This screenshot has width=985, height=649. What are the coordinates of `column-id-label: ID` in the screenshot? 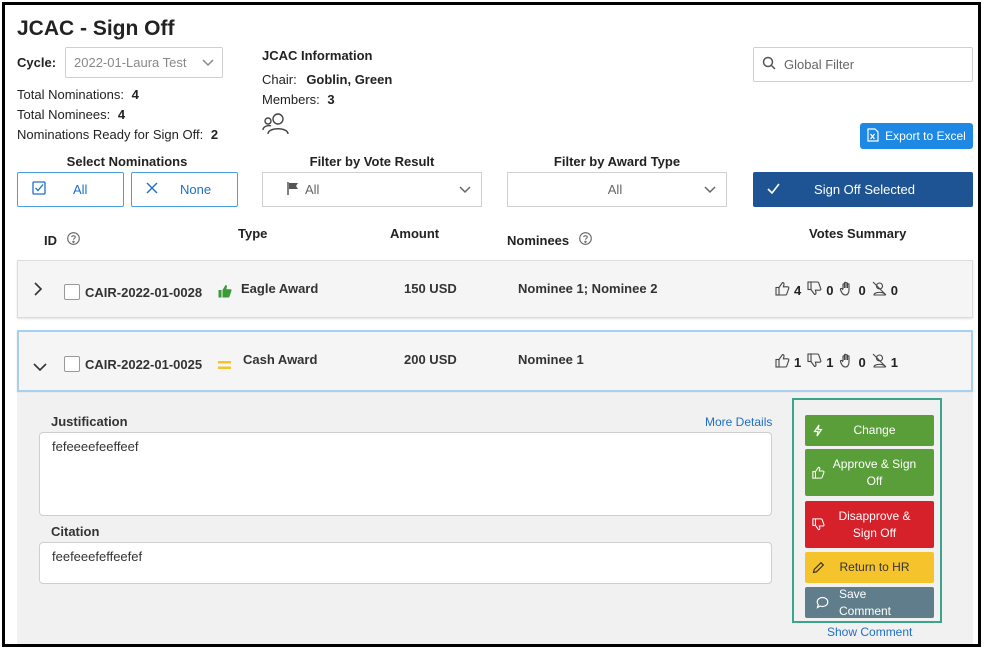 It's located at (50, 240).